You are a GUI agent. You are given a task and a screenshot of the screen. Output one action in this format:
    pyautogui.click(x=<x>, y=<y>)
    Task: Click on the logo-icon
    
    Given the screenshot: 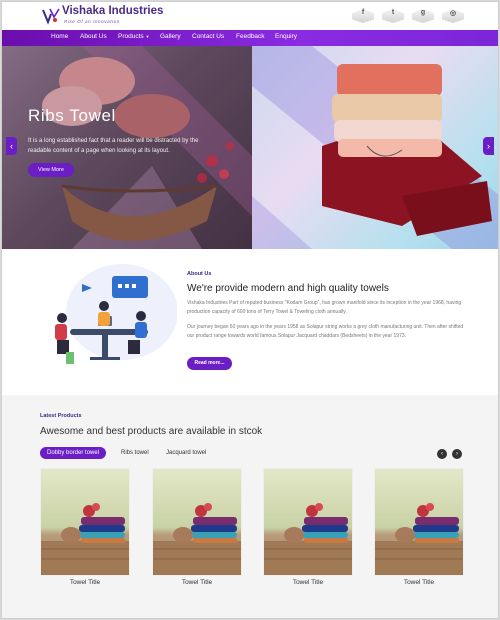 What is the action you would take?
    pyautogui.click(x=51, y=16)
    